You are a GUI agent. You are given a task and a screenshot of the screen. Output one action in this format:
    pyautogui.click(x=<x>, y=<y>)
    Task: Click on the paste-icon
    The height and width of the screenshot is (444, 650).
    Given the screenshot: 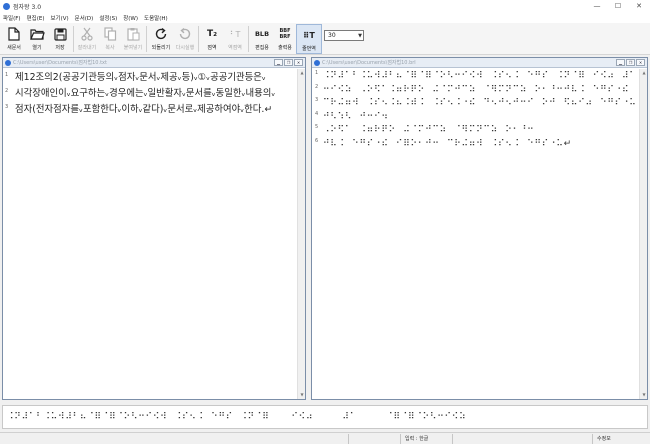 What is the action you would take?
    pyautogui.click(x=133, y=34)
    